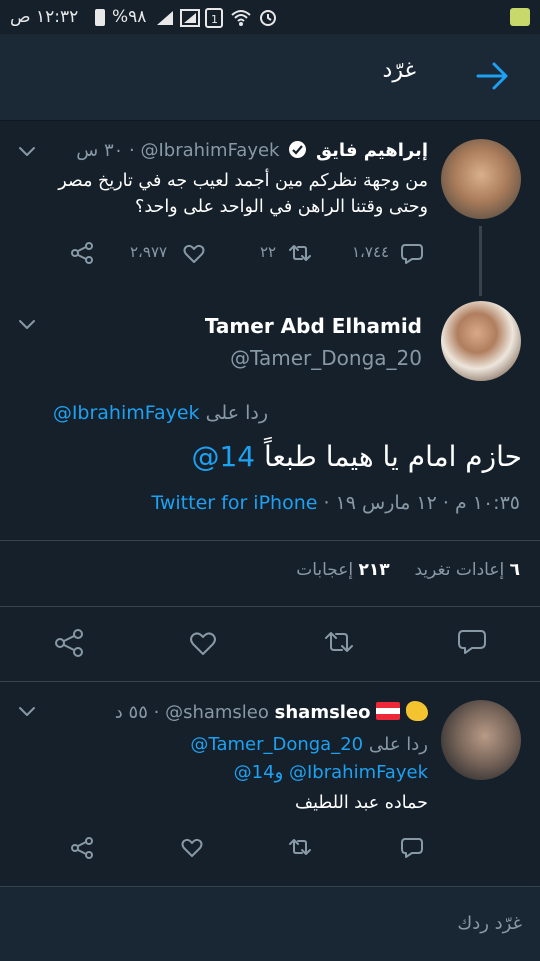 The width and height of the screenshot is (540, 961). I want to click on replying-to: ردا على @IbrahimFayek, so click(160, 413).